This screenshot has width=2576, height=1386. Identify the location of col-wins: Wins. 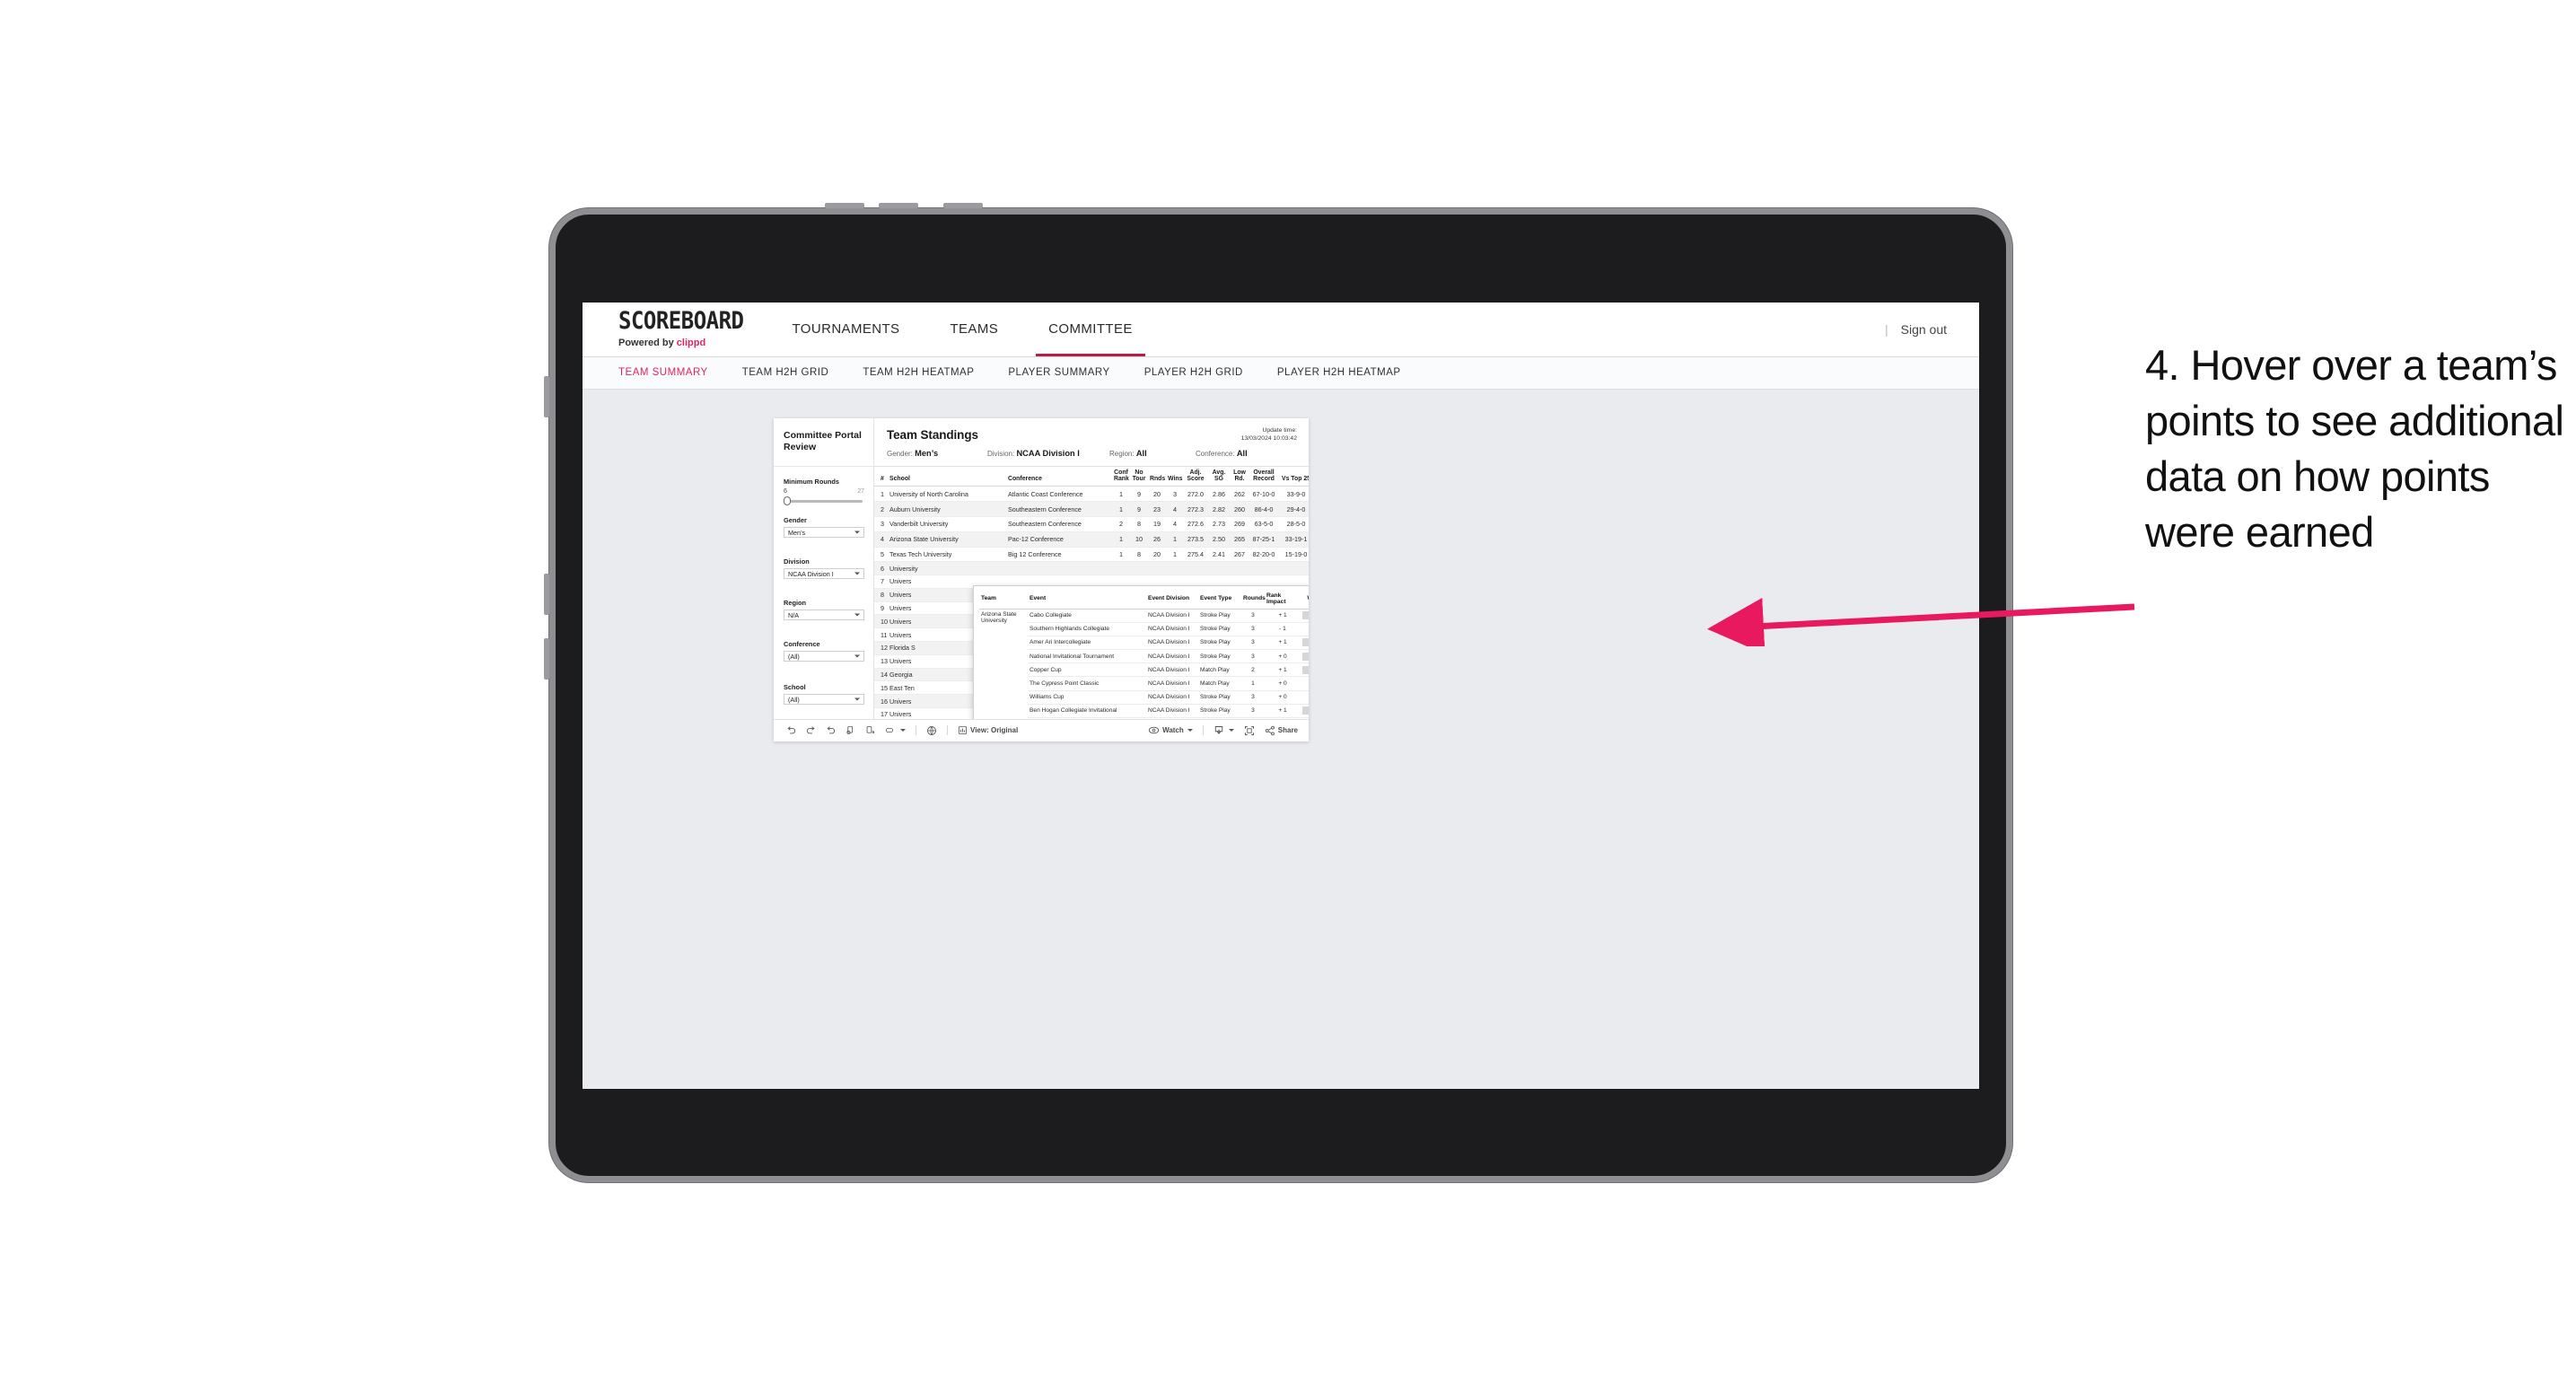
(1175, 477).